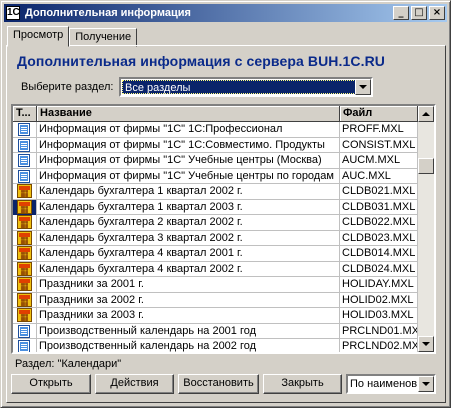  Describe the element at coordinates (51, 384) in the screenshot. I see `open-button: Открыть` at that location.